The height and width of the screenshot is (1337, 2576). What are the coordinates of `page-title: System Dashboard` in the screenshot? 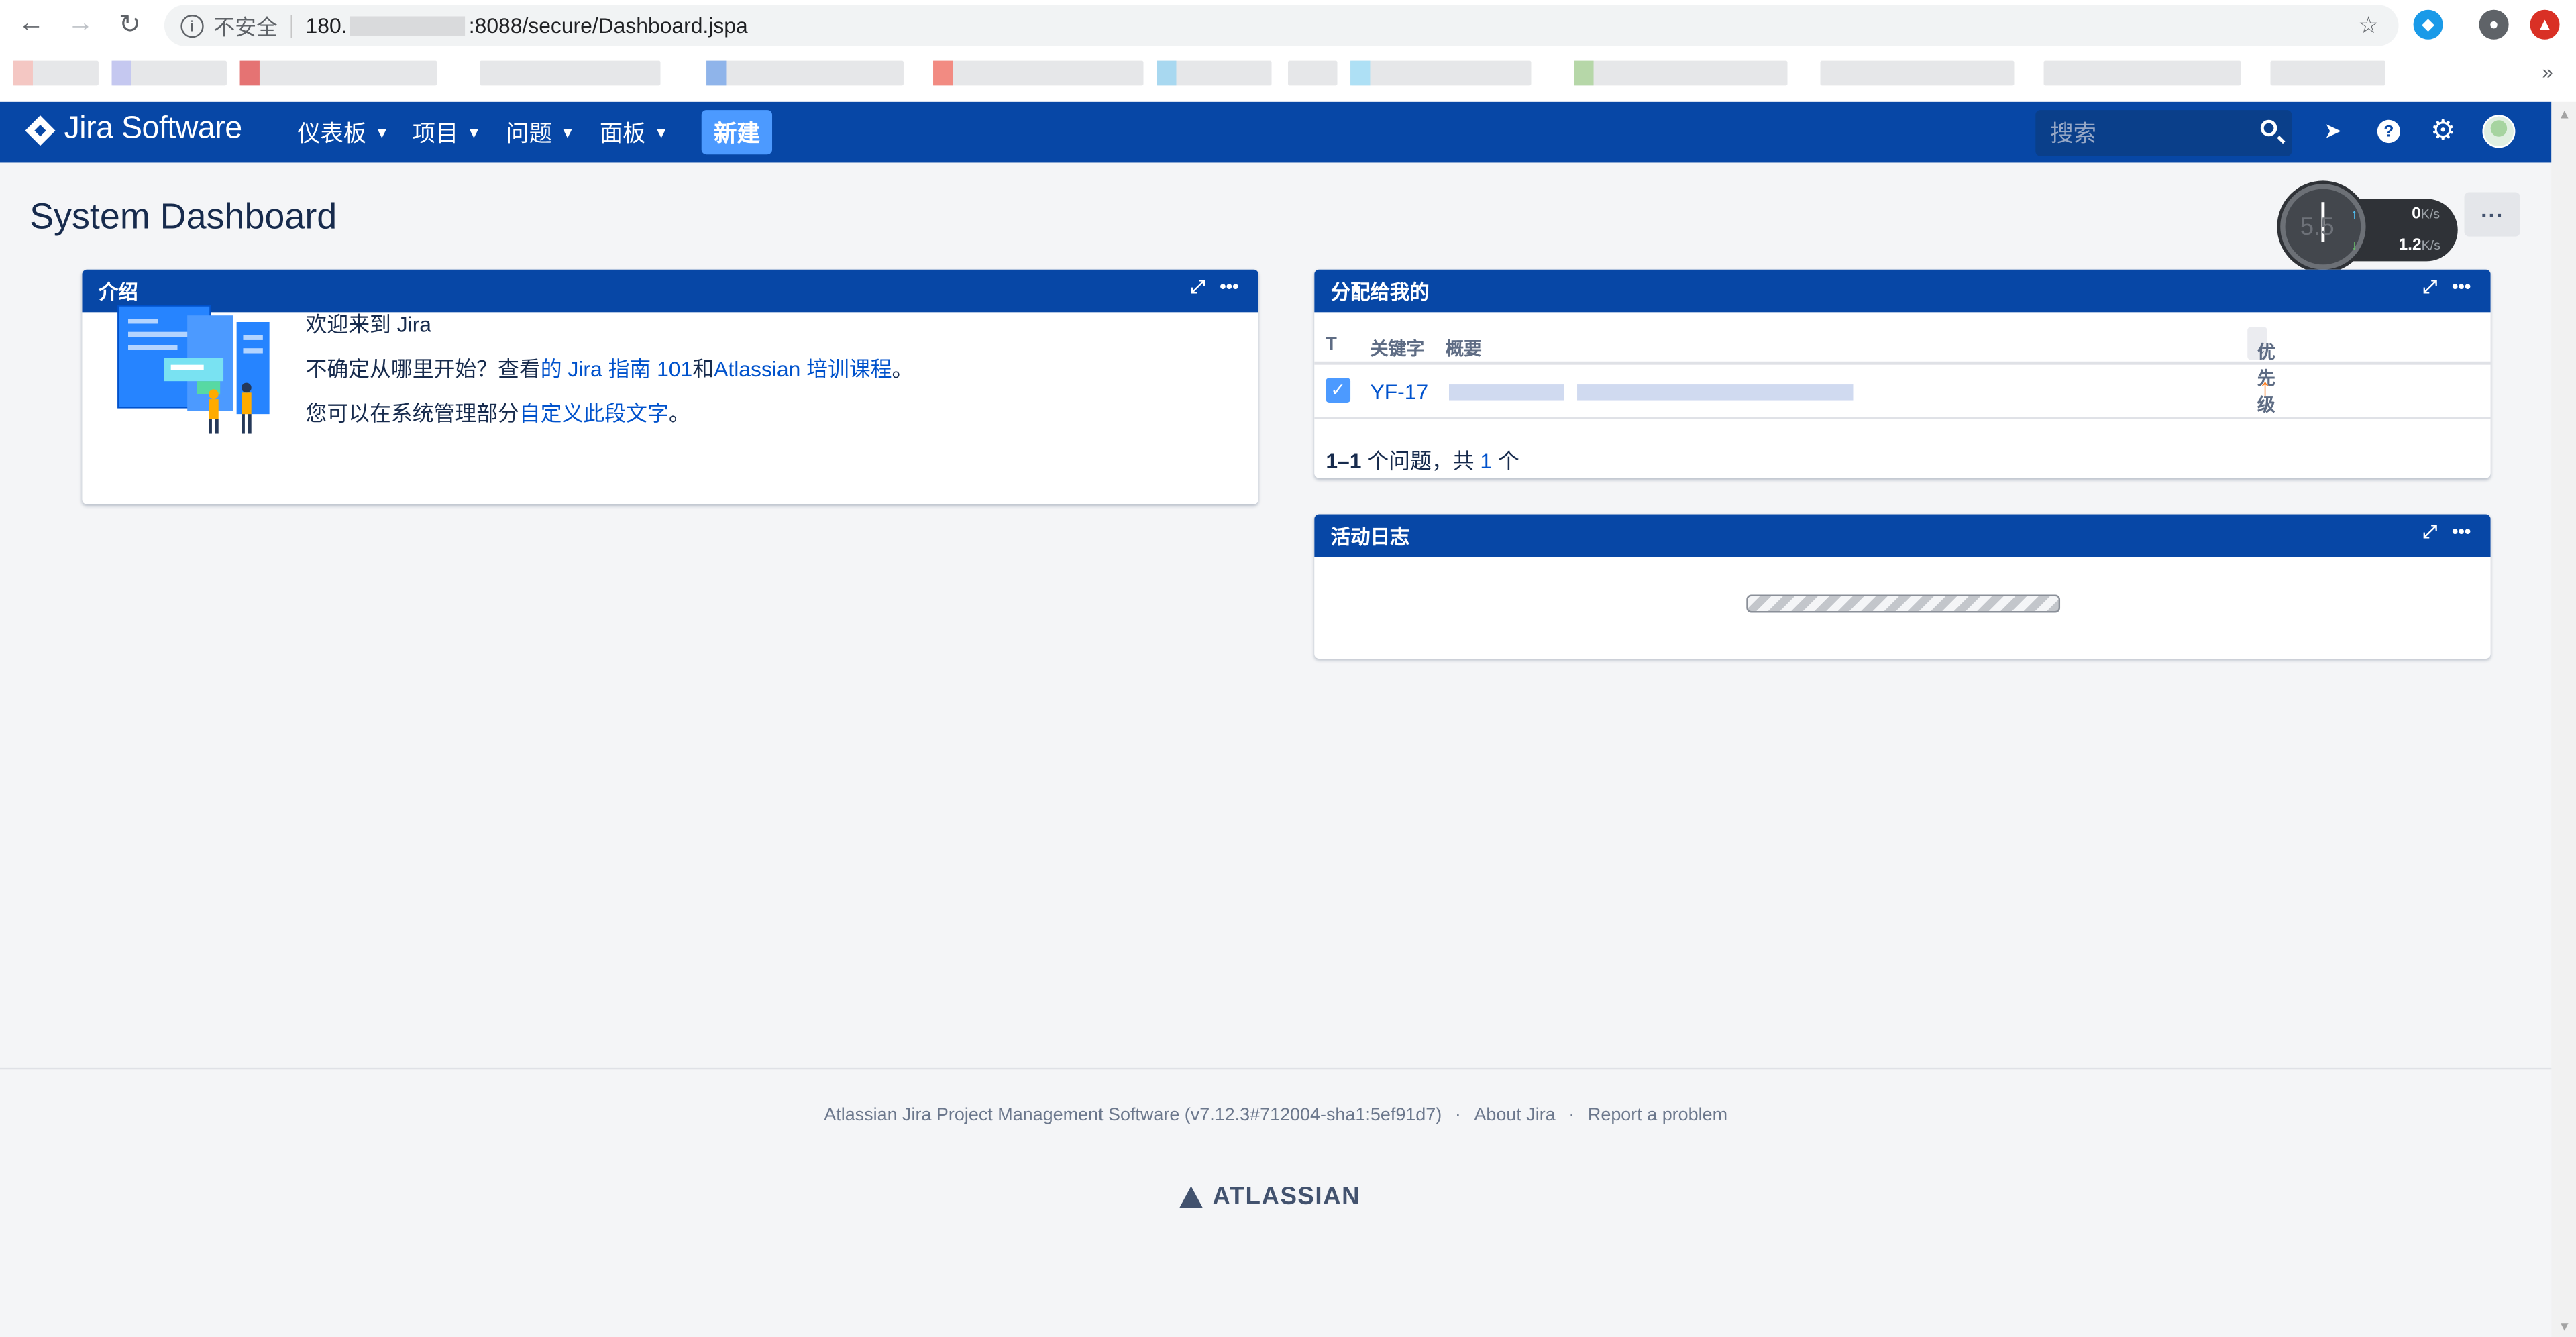 It's located at (183, 216).